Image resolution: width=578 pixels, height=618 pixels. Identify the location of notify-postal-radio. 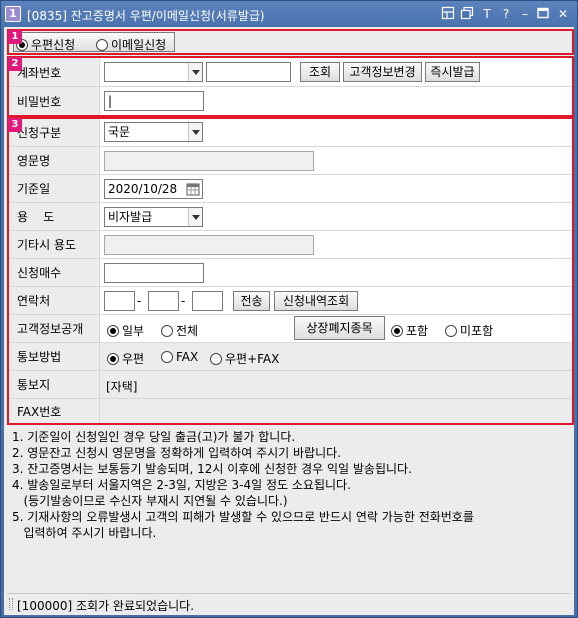
(113, 358).